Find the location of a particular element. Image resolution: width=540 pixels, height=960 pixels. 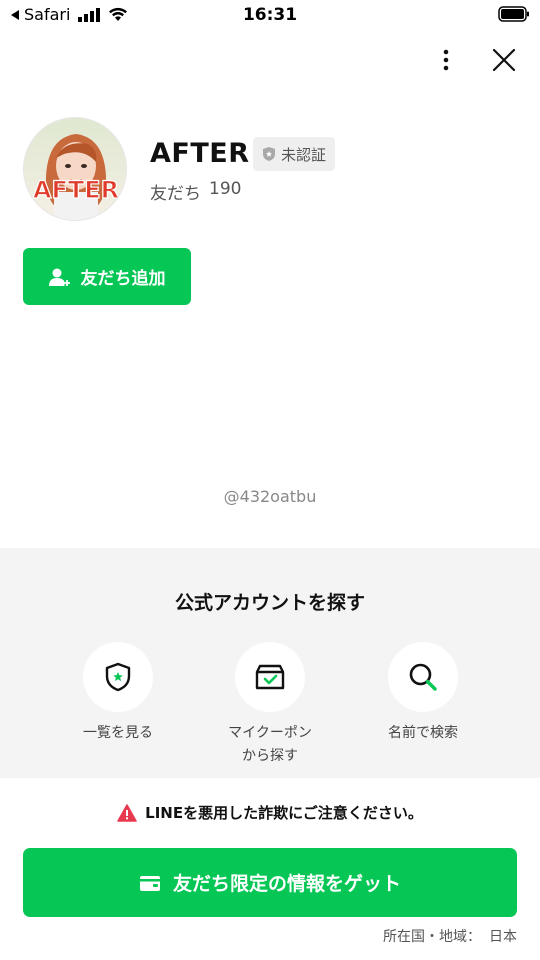

coupon-box-icon is located at coordinates (270, 677).